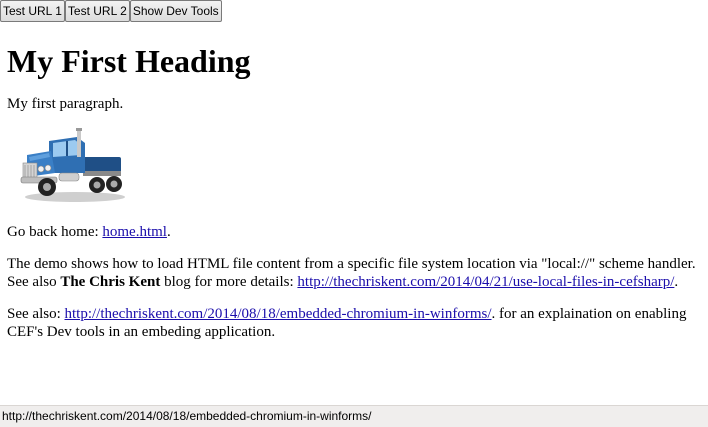 This screenshot has height=427, width=708. Describe the element at coordinates (175, 11) in the screenshot. I see `show-dev-tools-button: Show Dev Tools` at that location.